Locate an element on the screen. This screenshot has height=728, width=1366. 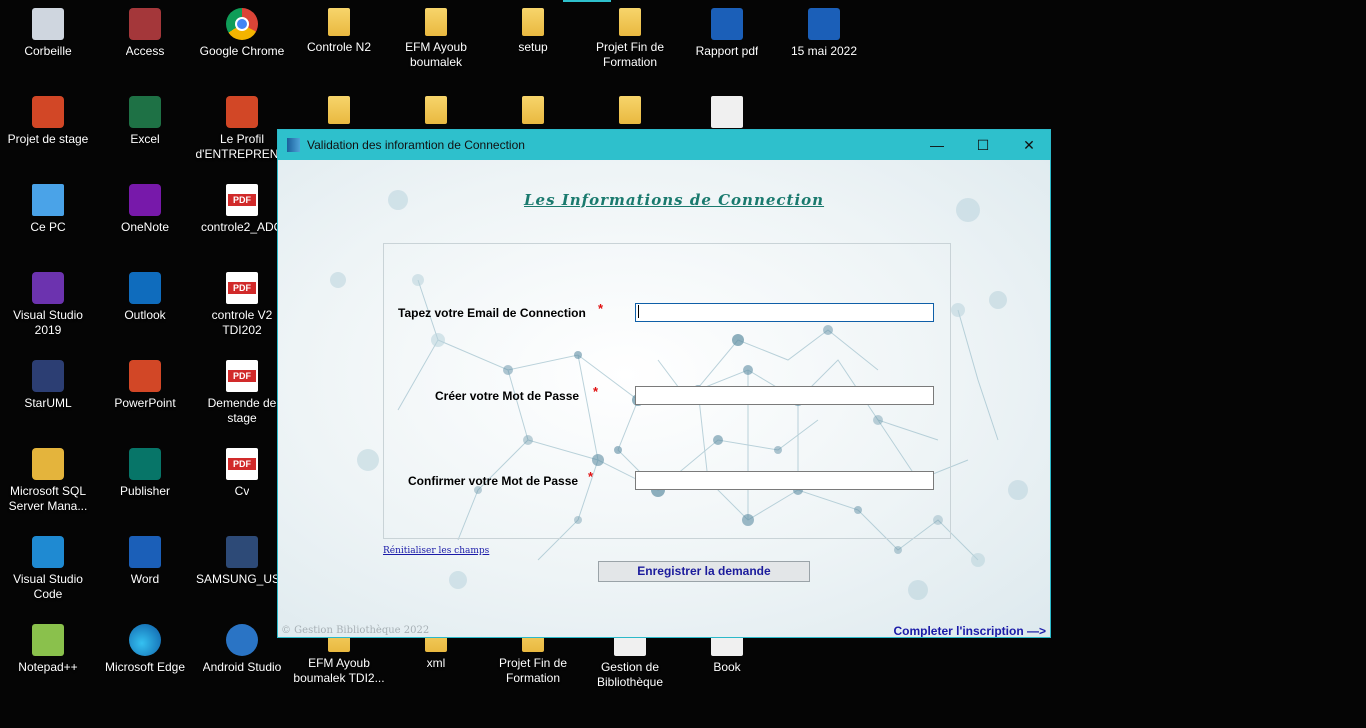
desktop-icon-controle-n2: Controle N2 is located at coordinates (339, 31).